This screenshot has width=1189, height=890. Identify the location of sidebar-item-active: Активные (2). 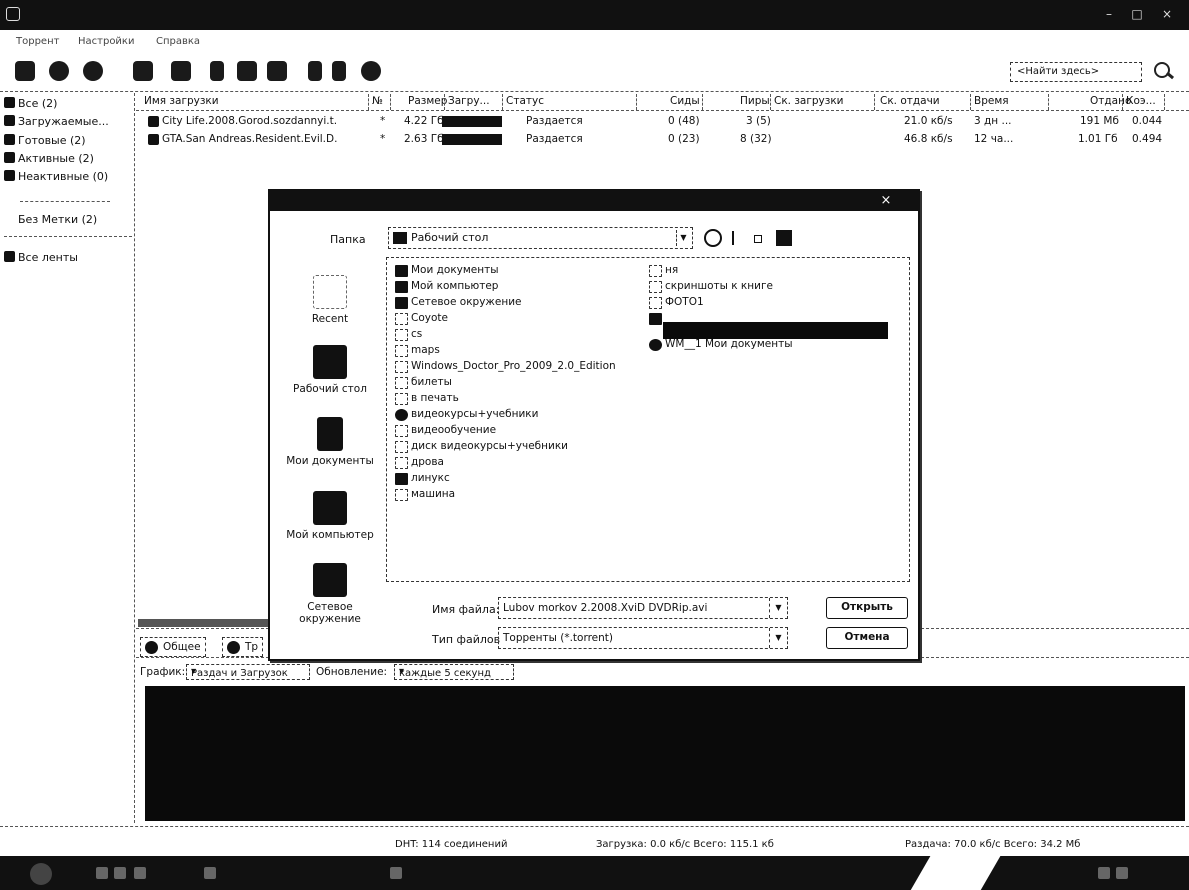
(68, 160).